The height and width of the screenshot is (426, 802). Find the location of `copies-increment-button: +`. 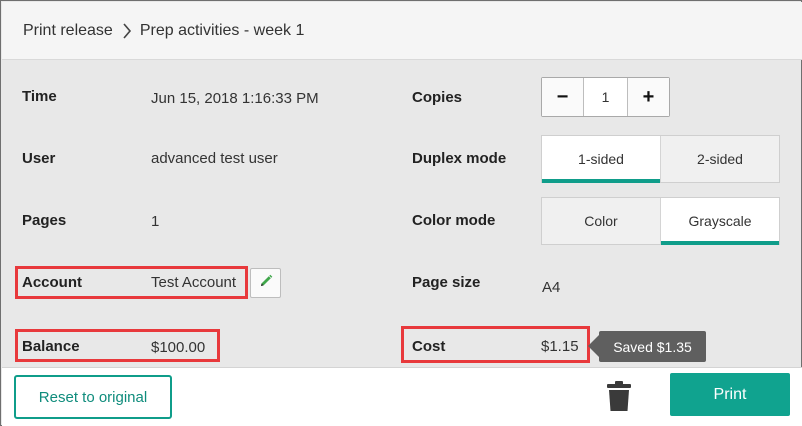

copies-increment-button: + is located at coordinates (648, 97).